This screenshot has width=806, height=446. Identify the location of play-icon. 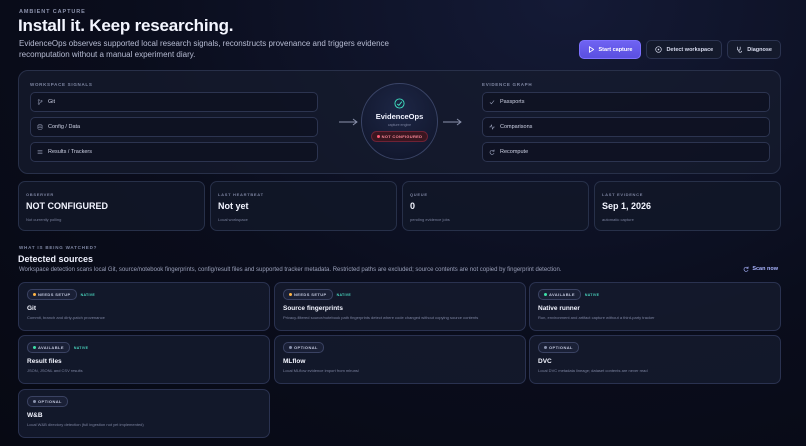
(591, 49).